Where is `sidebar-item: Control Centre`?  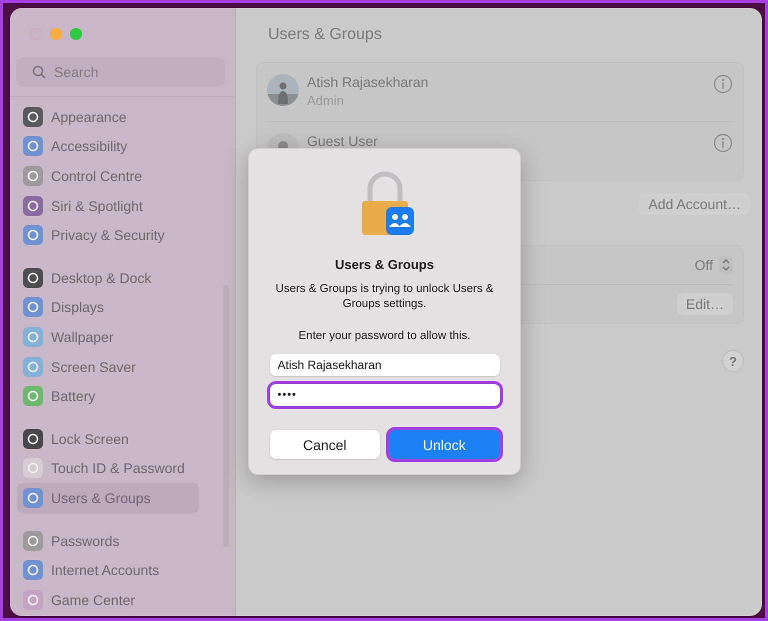 sidebar-item: Control Centre is located at coordinates (108, 176).